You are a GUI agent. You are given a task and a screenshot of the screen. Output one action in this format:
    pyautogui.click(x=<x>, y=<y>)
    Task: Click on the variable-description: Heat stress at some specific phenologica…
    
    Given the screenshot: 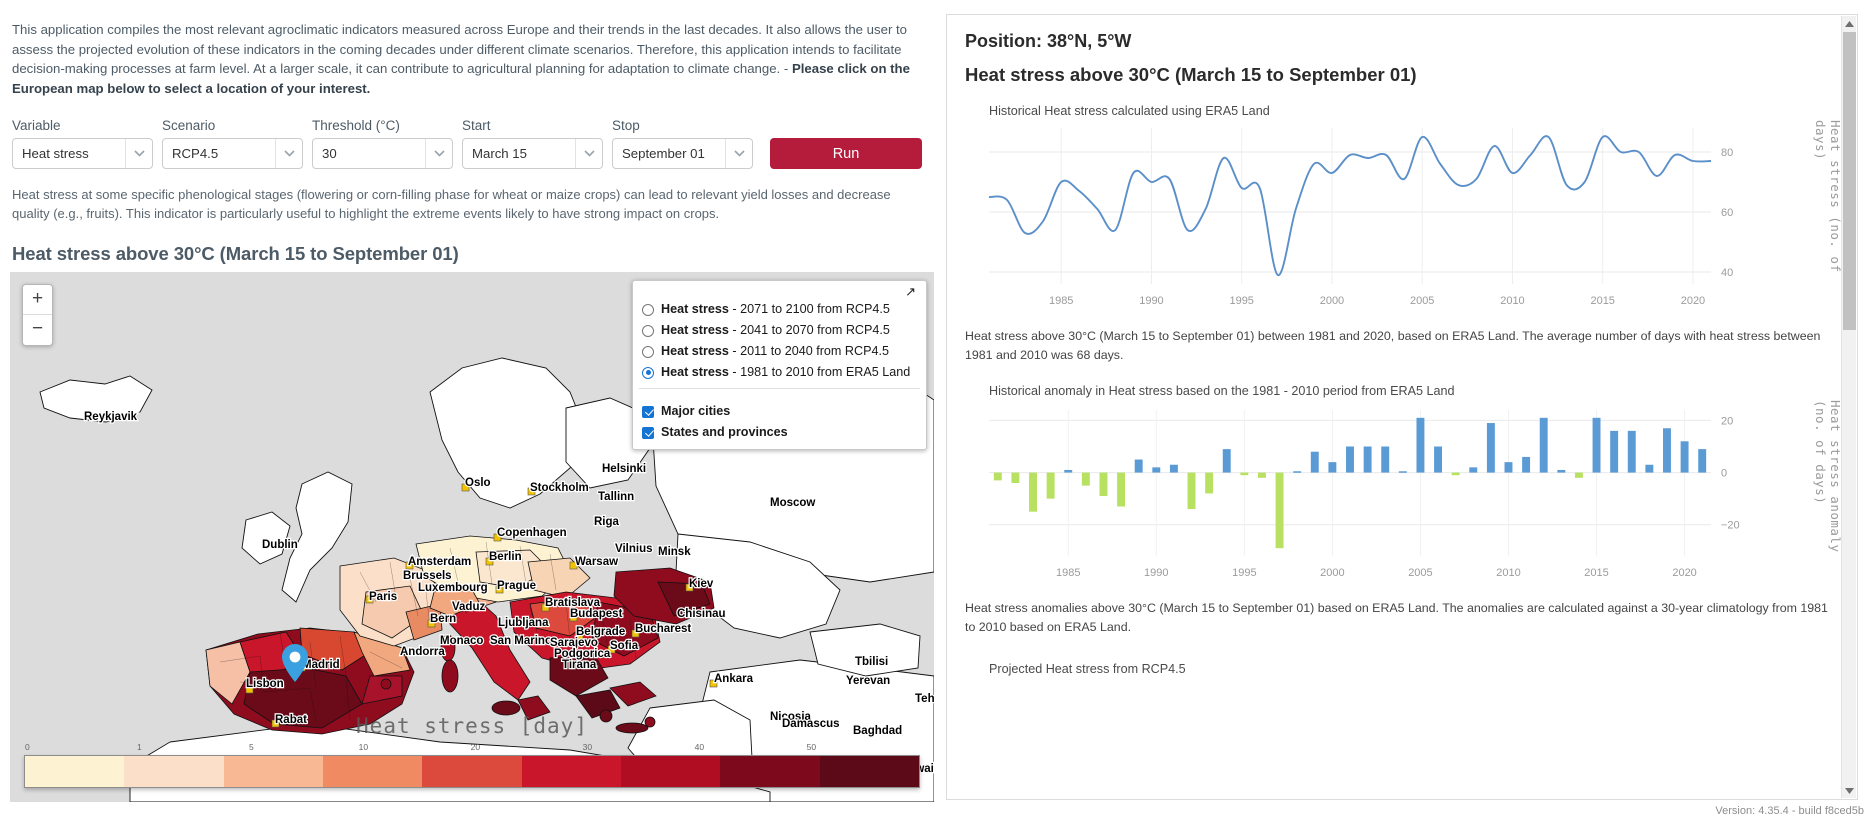 What is the action you would take?
    pyautogui.click(x=451, y=204)
    